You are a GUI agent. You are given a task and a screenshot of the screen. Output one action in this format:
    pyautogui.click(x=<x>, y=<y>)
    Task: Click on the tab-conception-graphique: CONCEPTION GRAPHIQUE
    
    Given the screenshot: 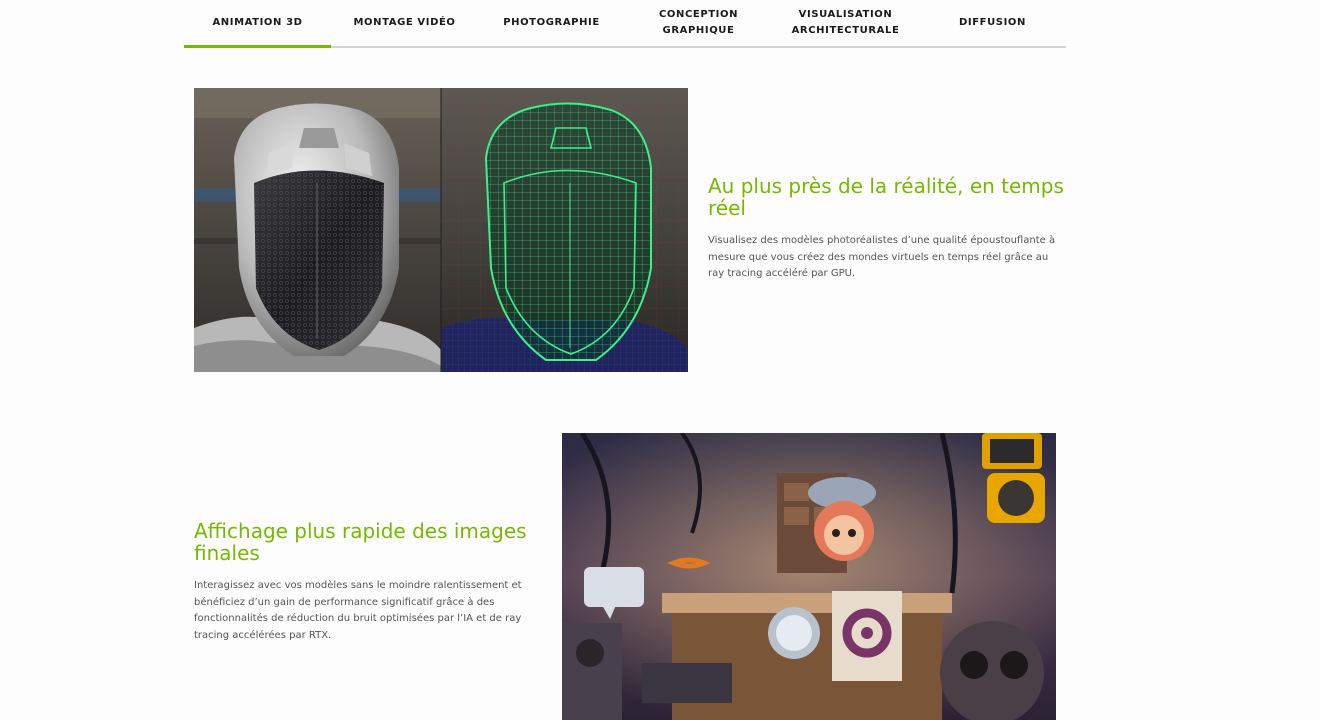 What is the action you would take?
    pyautogui.click(x=698, y=23)
    